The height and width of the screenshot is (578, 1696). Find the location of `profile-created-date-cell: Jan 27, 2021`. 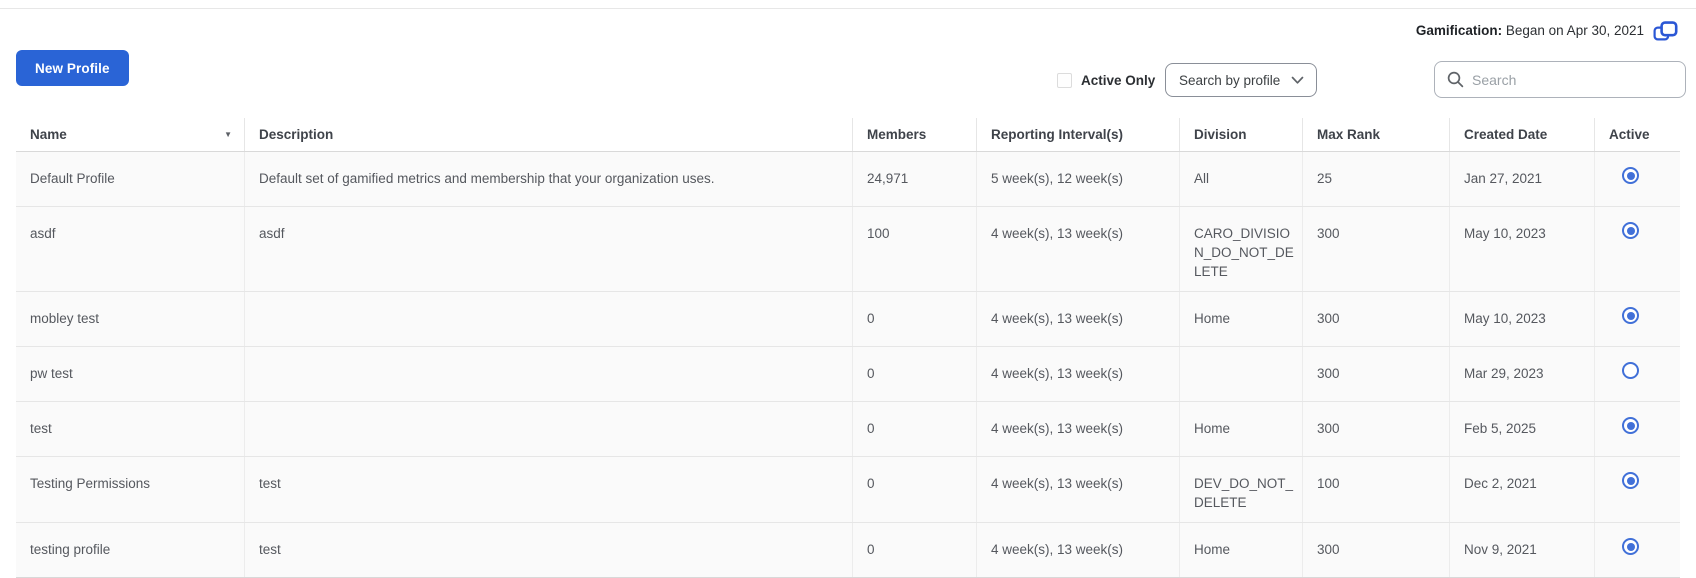

profile-created-date-cell: Jan 27, 2021 is located at coordinates (1522, 179).